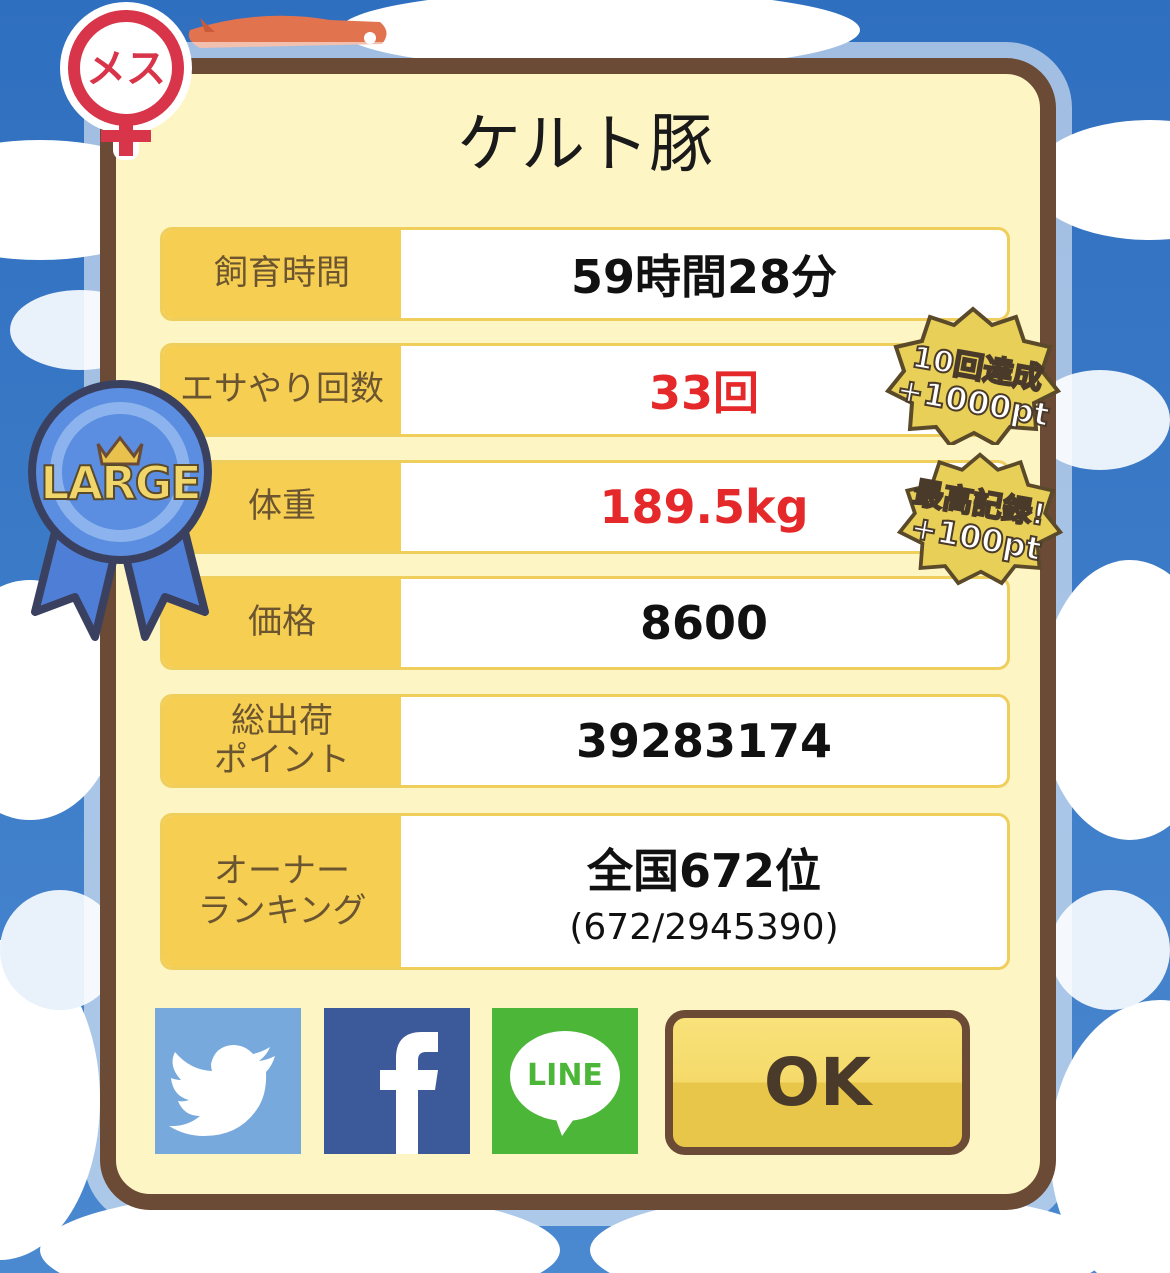 The image size is (1170, 1273). I want to click on size-ribbon-badge: LARGE, so click(120, 509).